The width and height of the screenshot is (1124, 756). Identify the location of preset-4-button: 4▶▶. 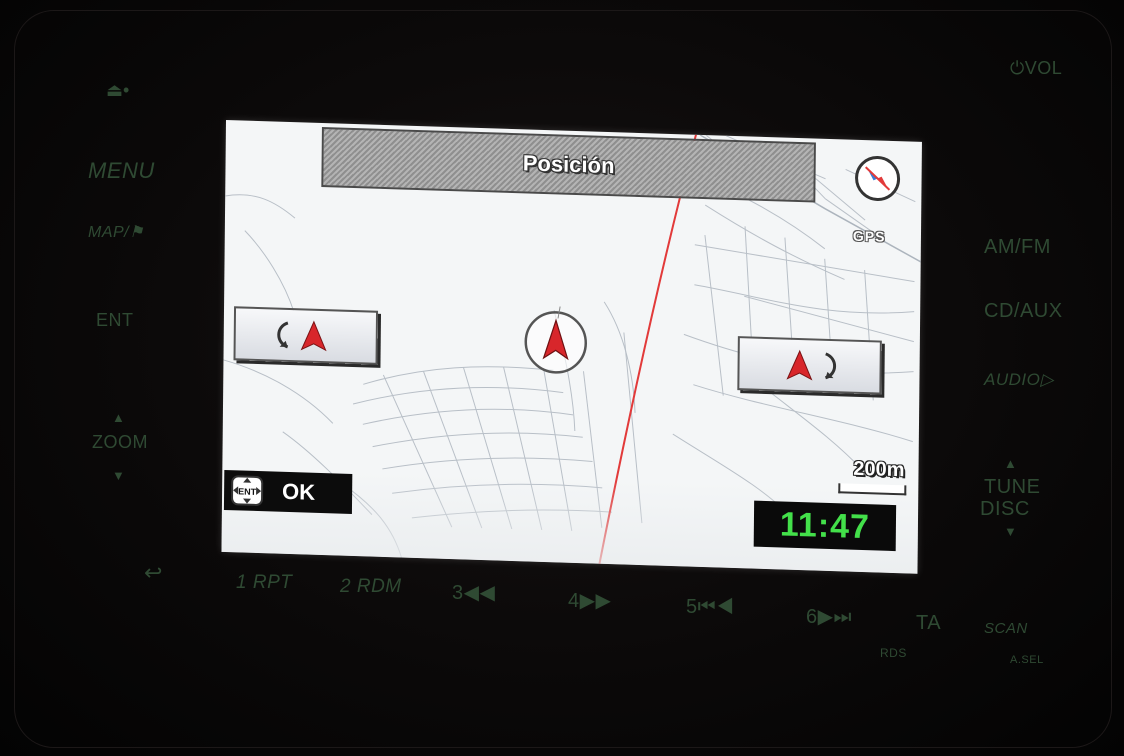
(589, 600).